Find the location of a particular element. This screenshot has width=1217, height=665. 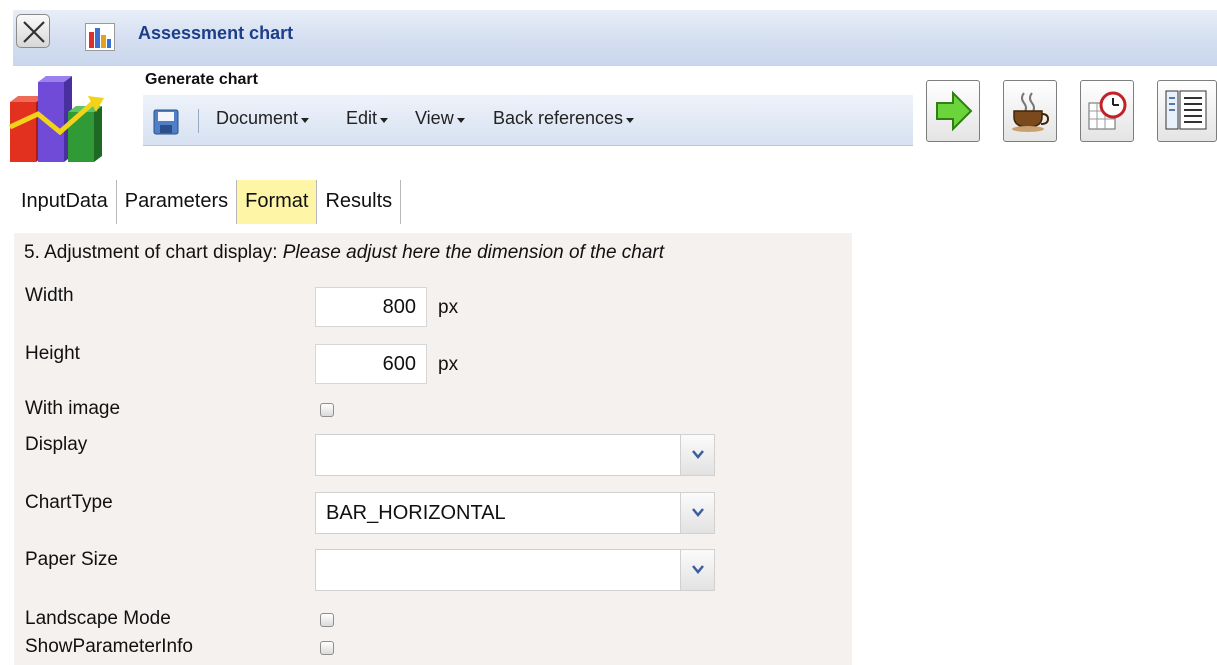

paper-size-dropdown-button is located at coordinates (697, 570).